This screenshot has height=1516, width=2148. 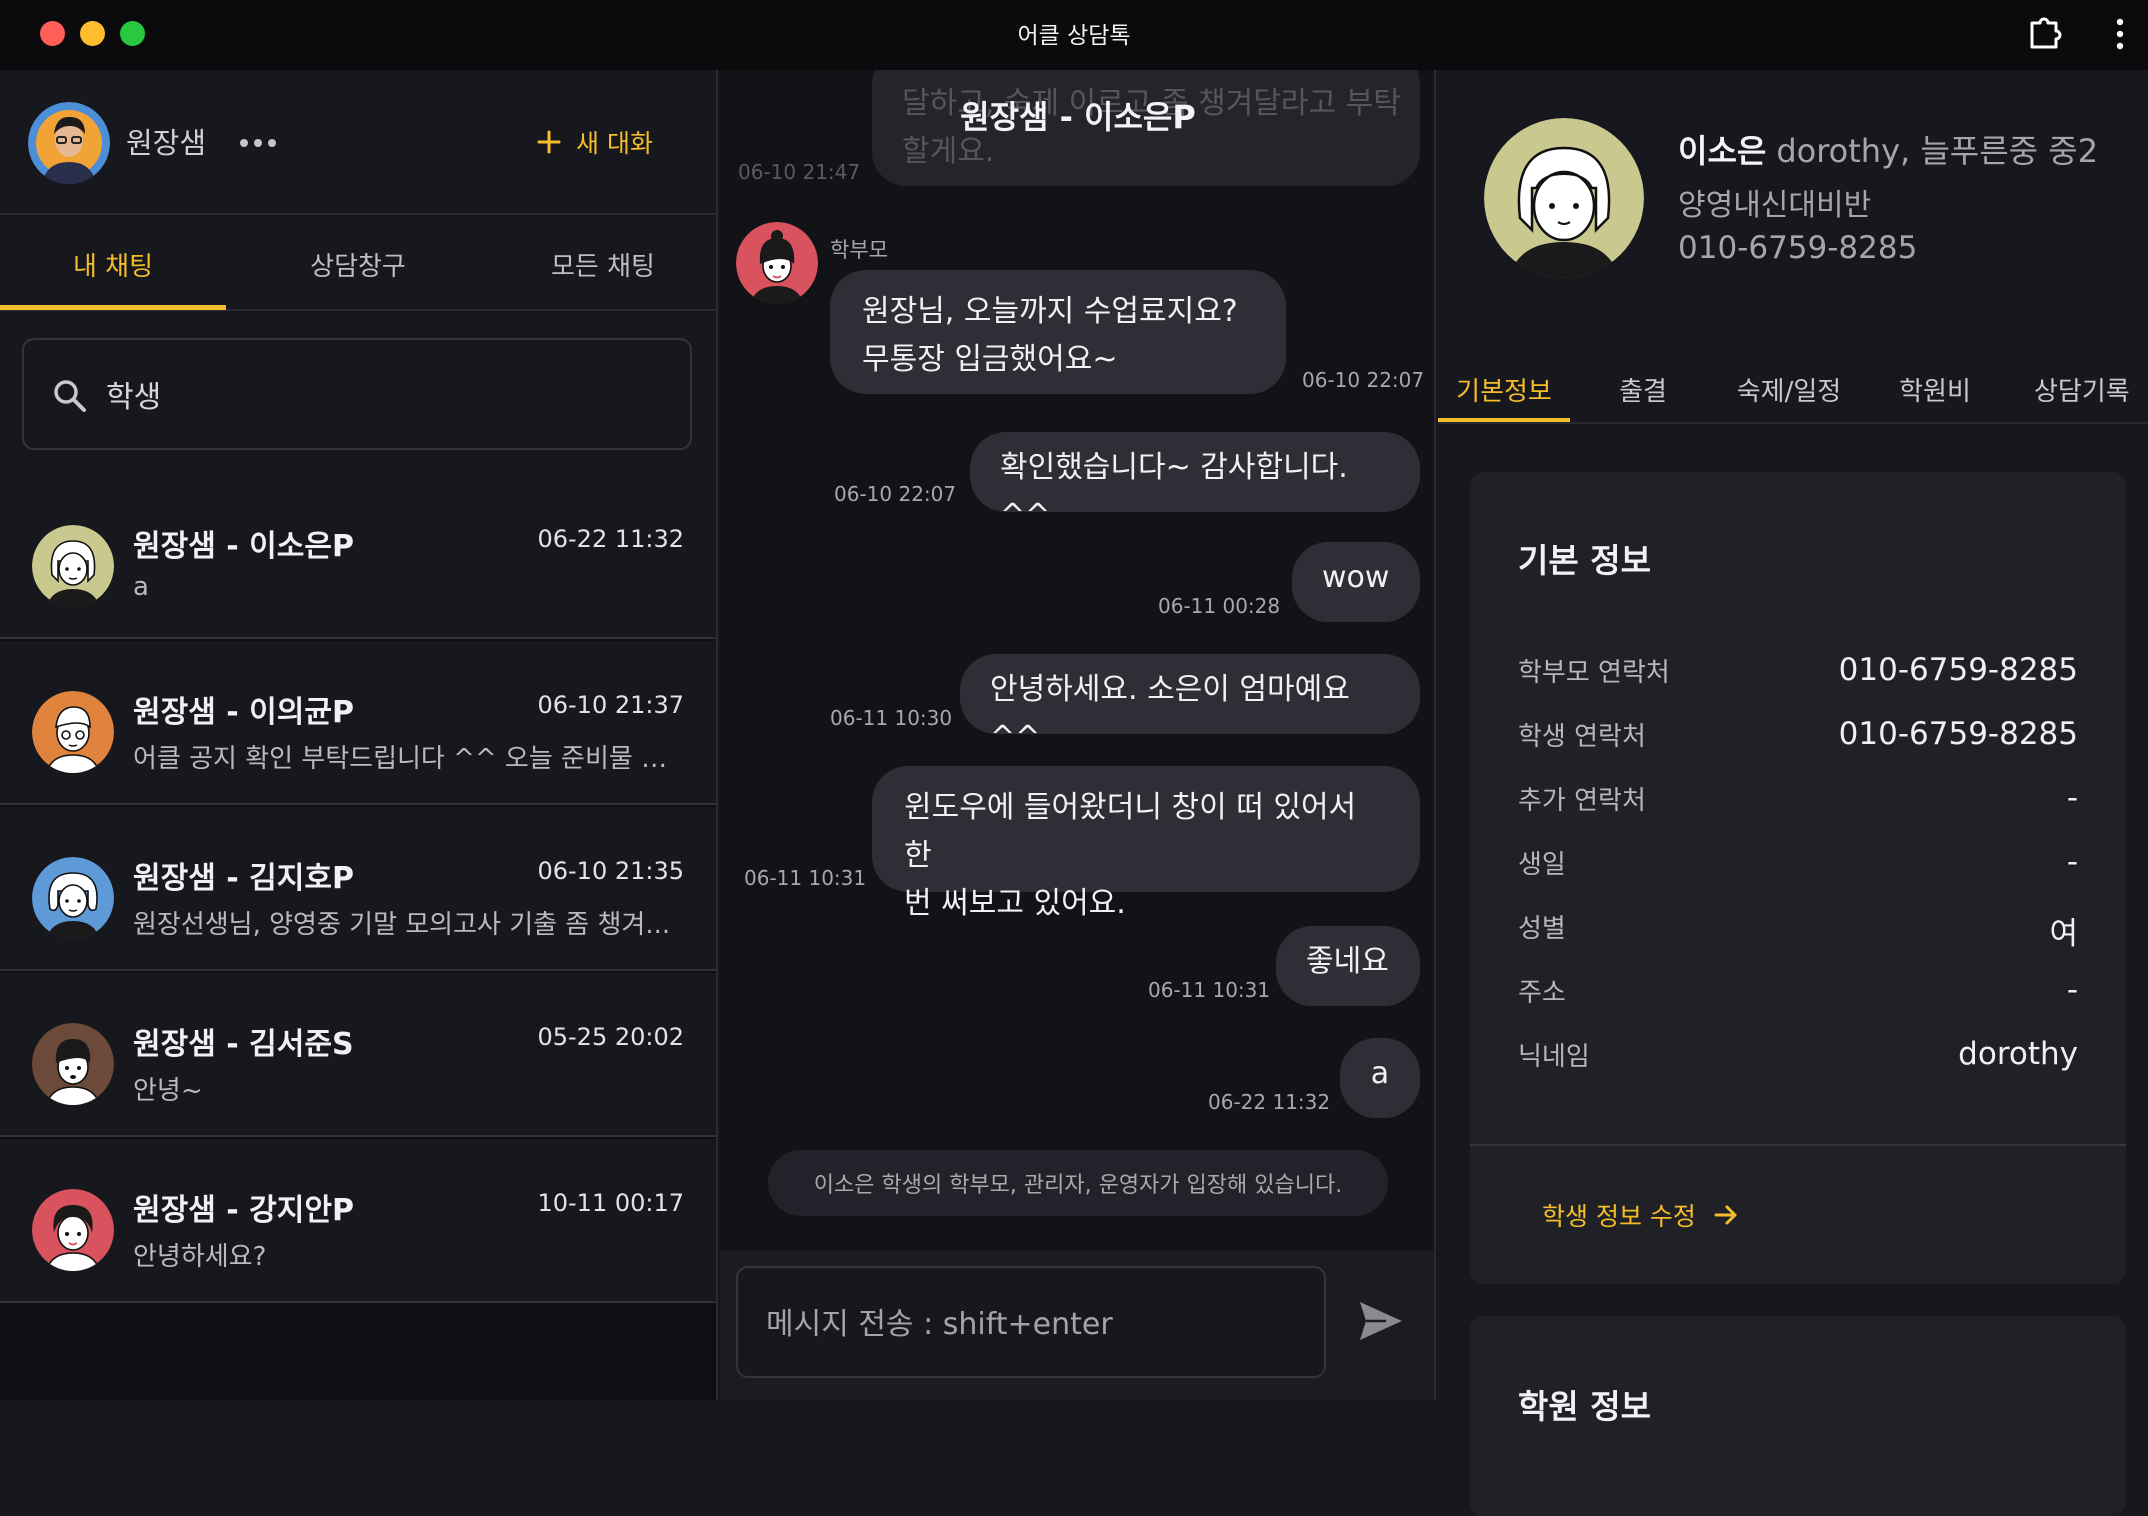 I want to click on chat-preview: 안녕~, so click(x=168, y=1091).